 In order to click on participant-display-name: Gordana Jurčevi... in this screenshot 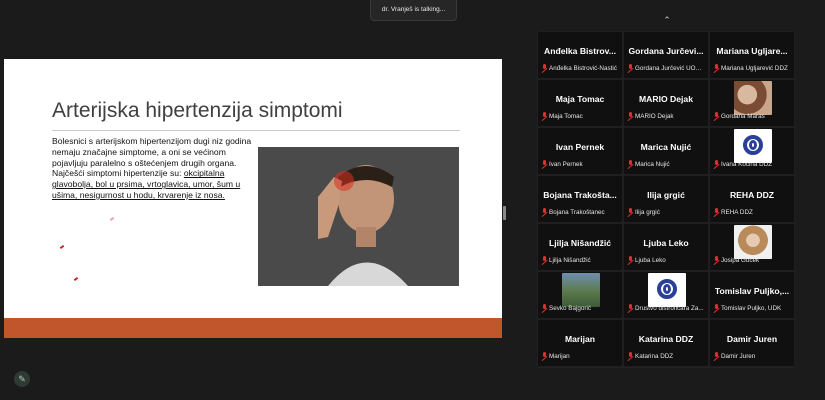, I will do `click(666, 51)`.